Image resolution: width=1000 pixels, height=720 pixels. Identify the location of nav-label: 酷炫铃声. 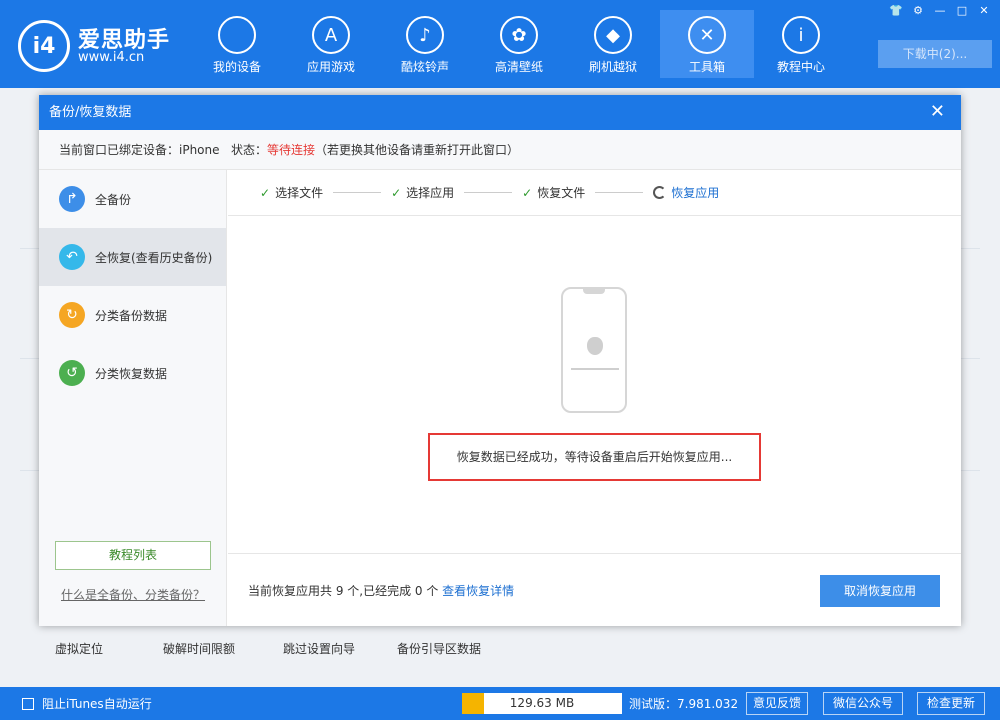
(424, 67).